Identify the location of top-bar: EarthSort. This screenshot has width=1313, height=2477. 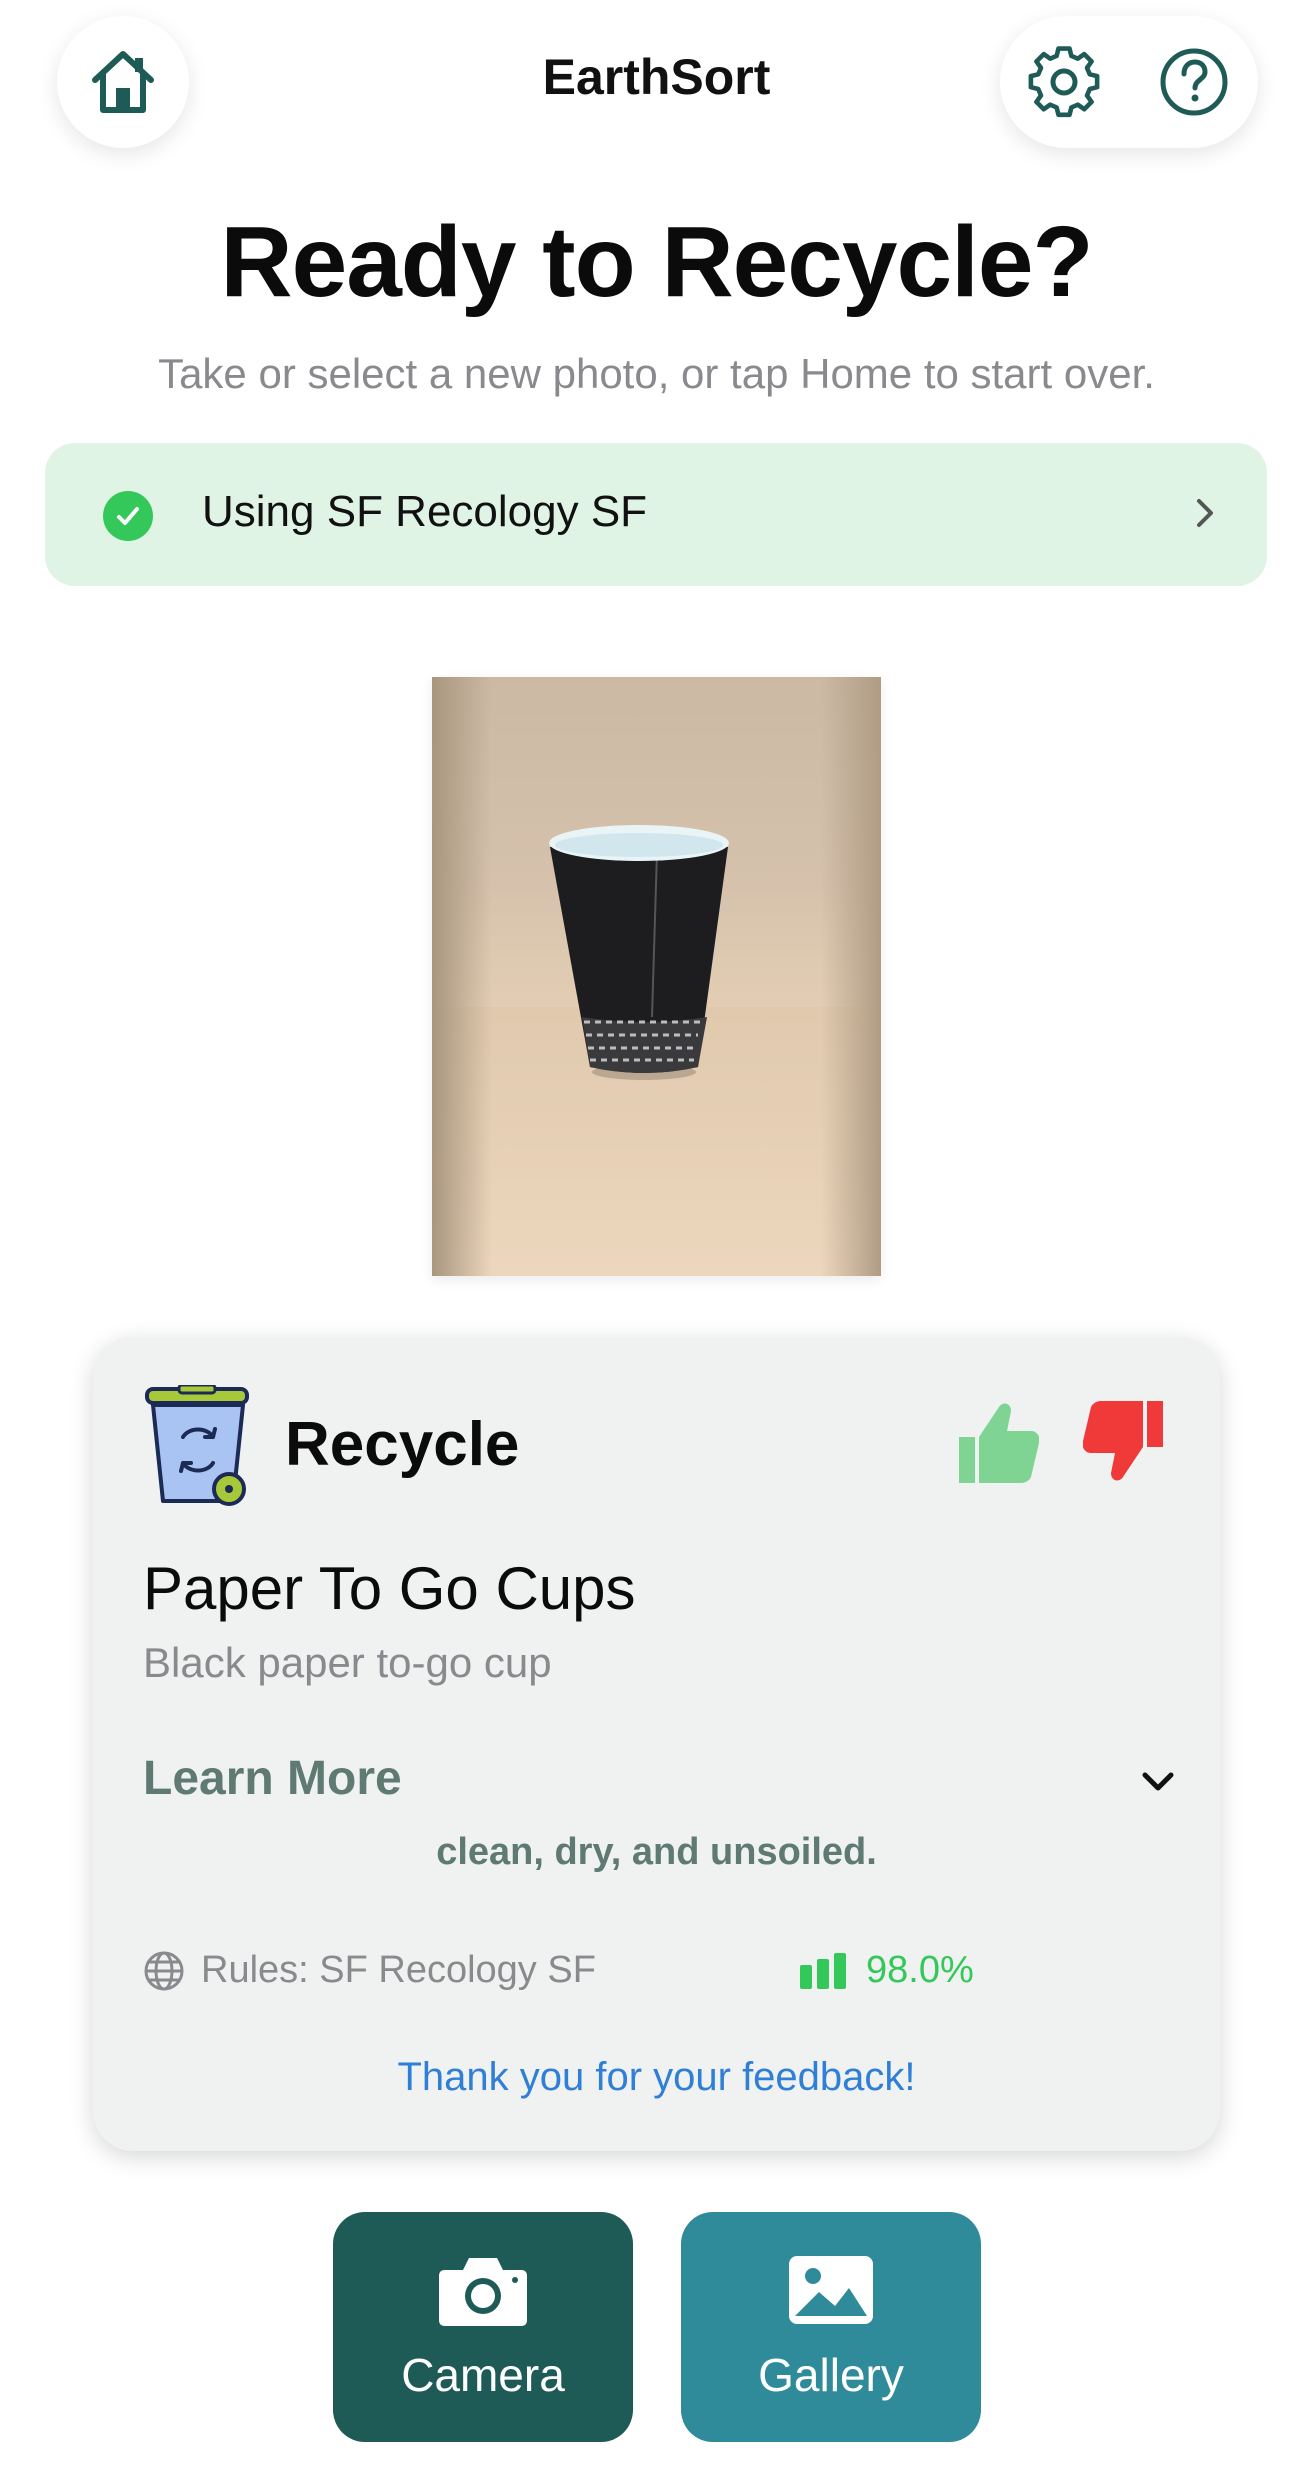
(656, 85).